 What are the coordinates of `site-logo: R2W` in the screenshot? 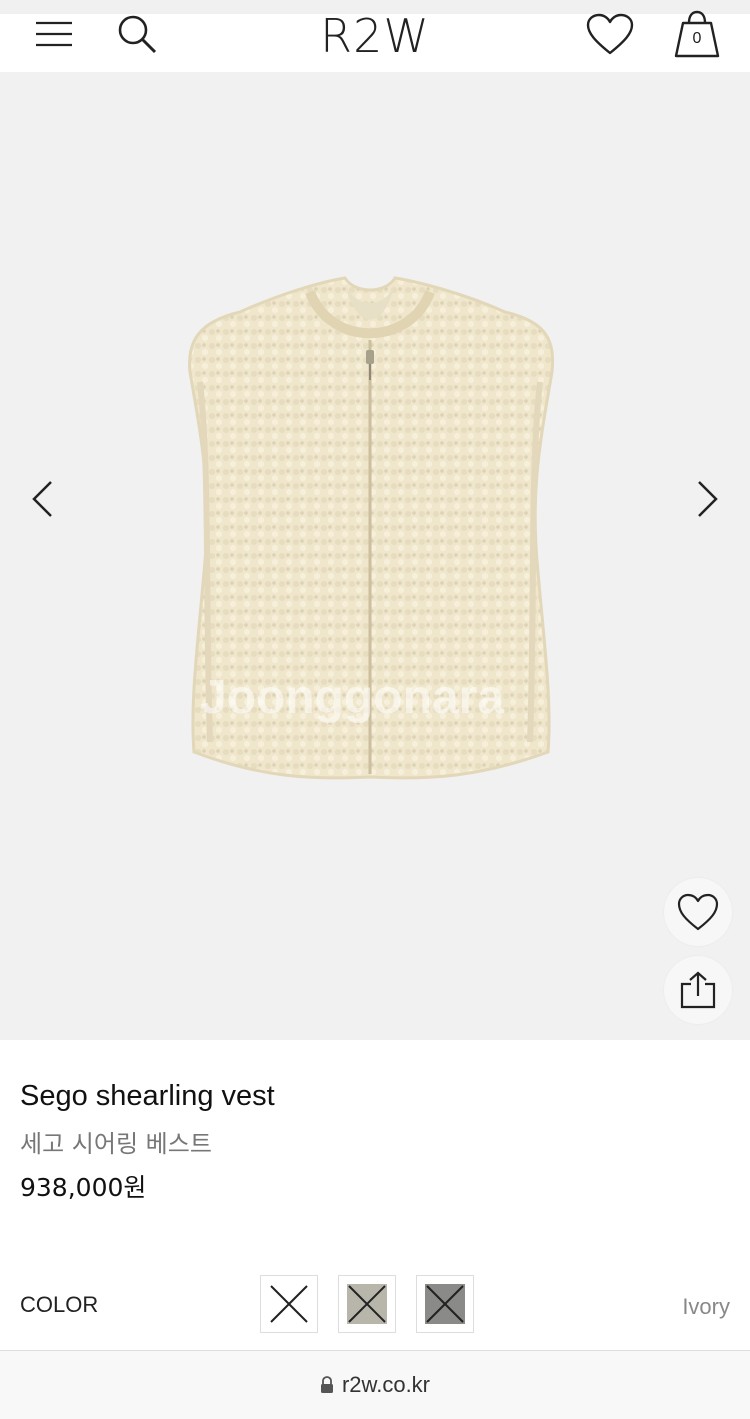 It's located at (375, 36).